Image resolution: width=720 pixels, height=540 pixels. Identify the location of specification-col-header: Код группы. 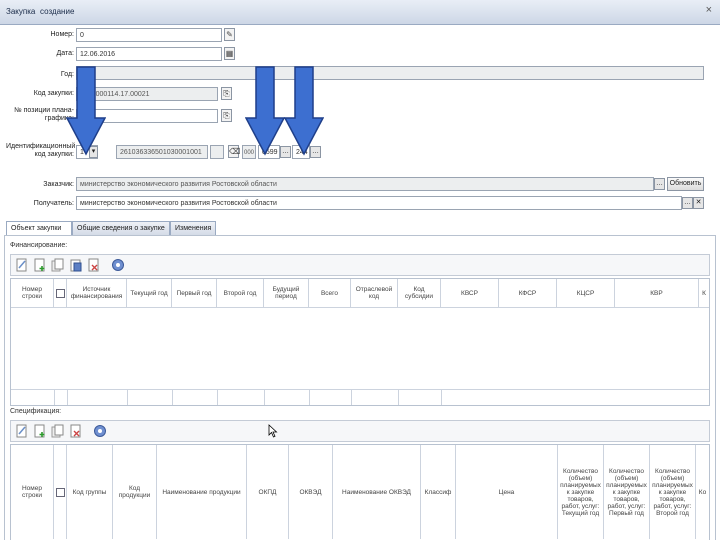
(90, 492).